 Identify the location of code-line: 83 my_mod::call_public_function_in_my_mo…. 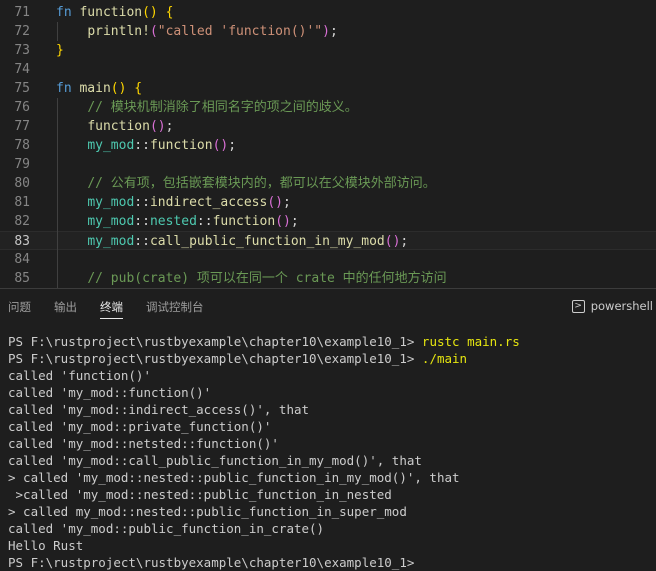
(328, 240).